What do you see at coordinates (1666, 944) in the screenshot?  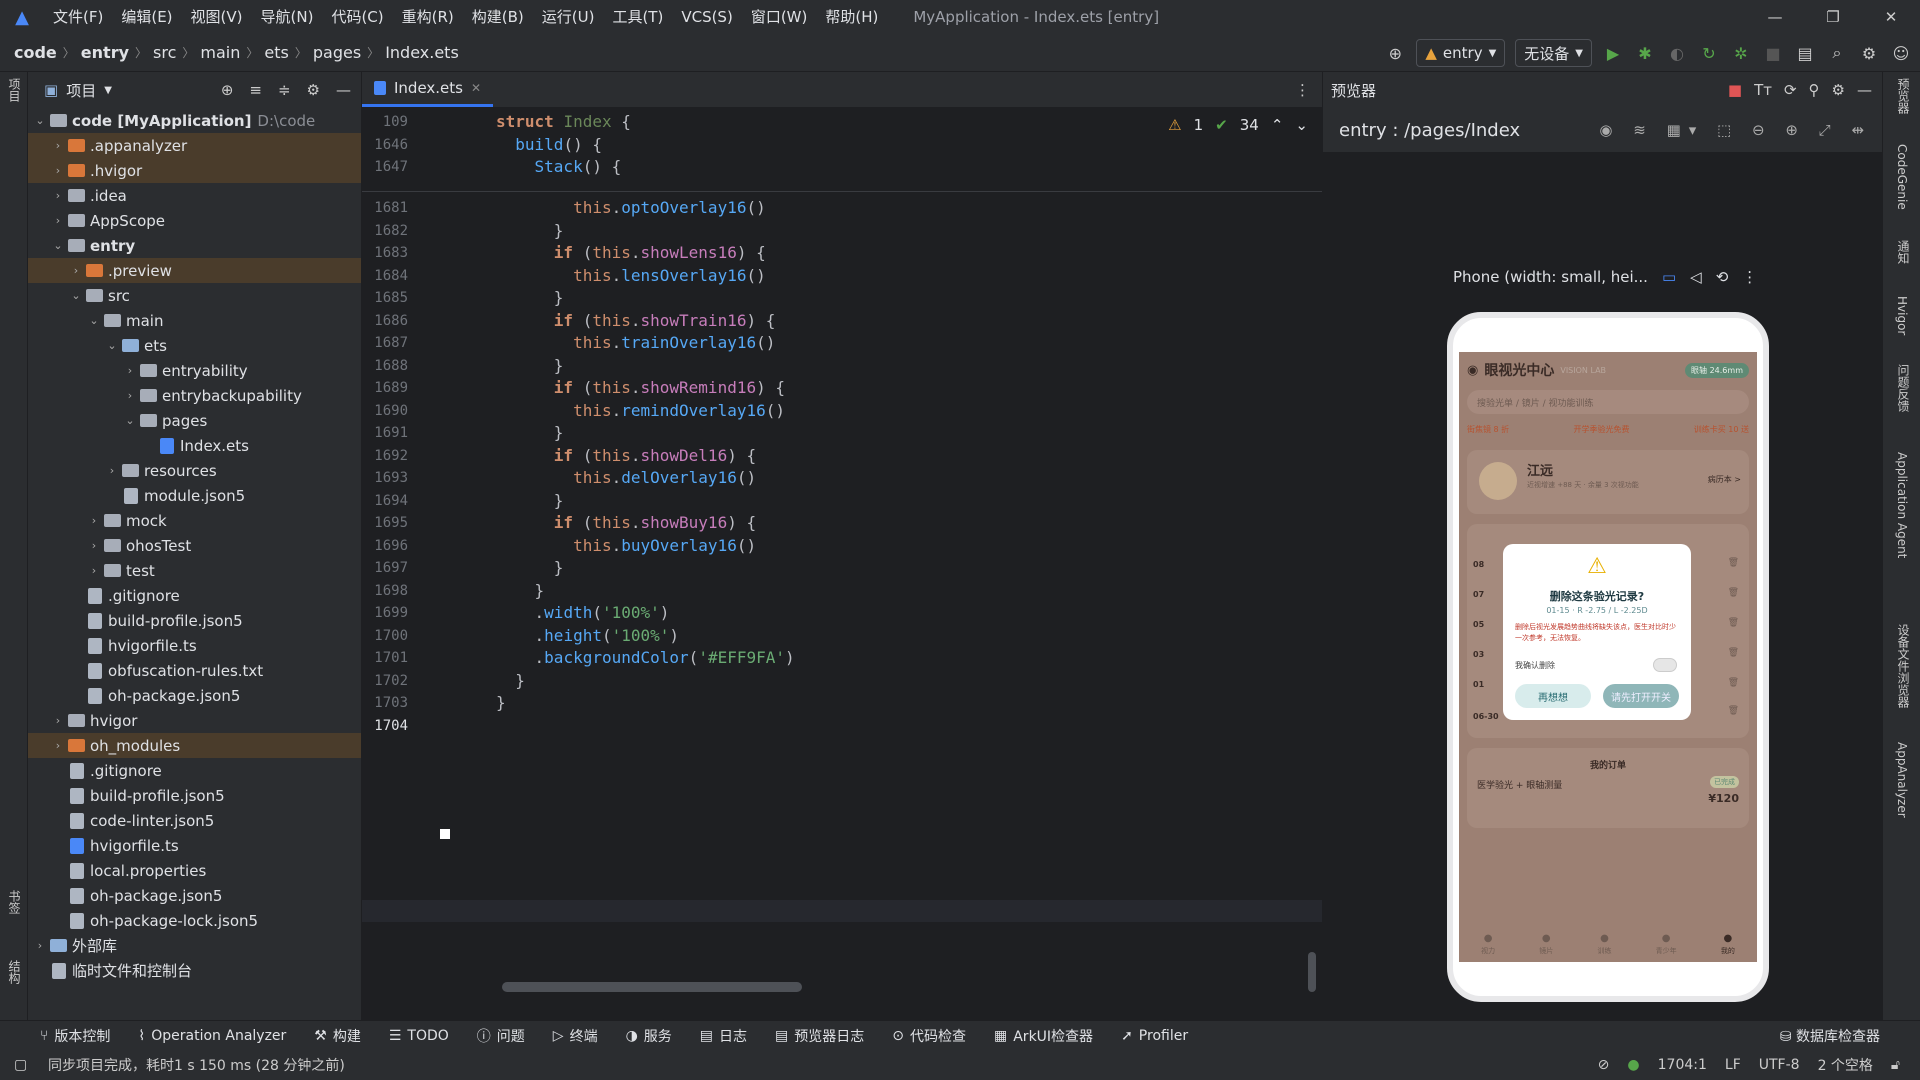 I see `nav-tab: ● 青少年` at bounding box center [1666, 944].